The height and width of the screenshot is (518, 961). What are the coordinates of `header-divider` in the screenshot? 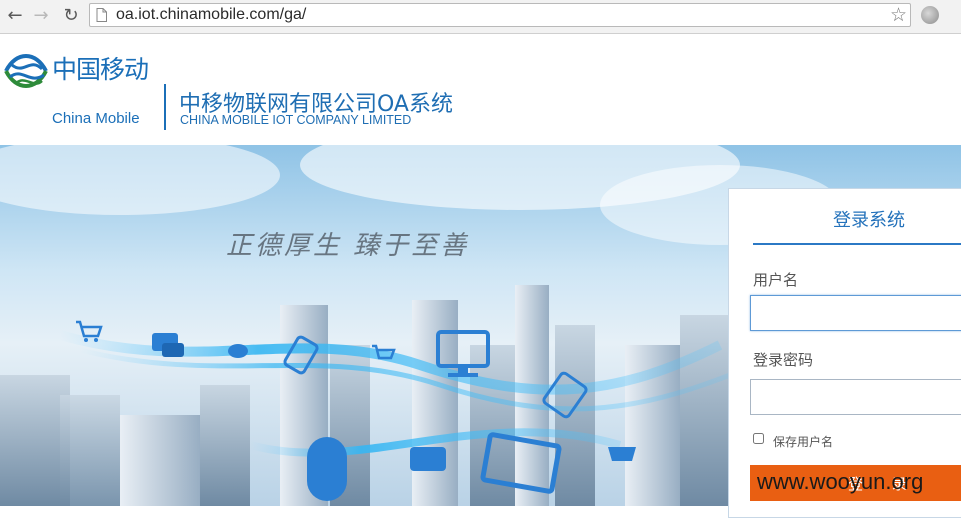 It's located at (165, 107).